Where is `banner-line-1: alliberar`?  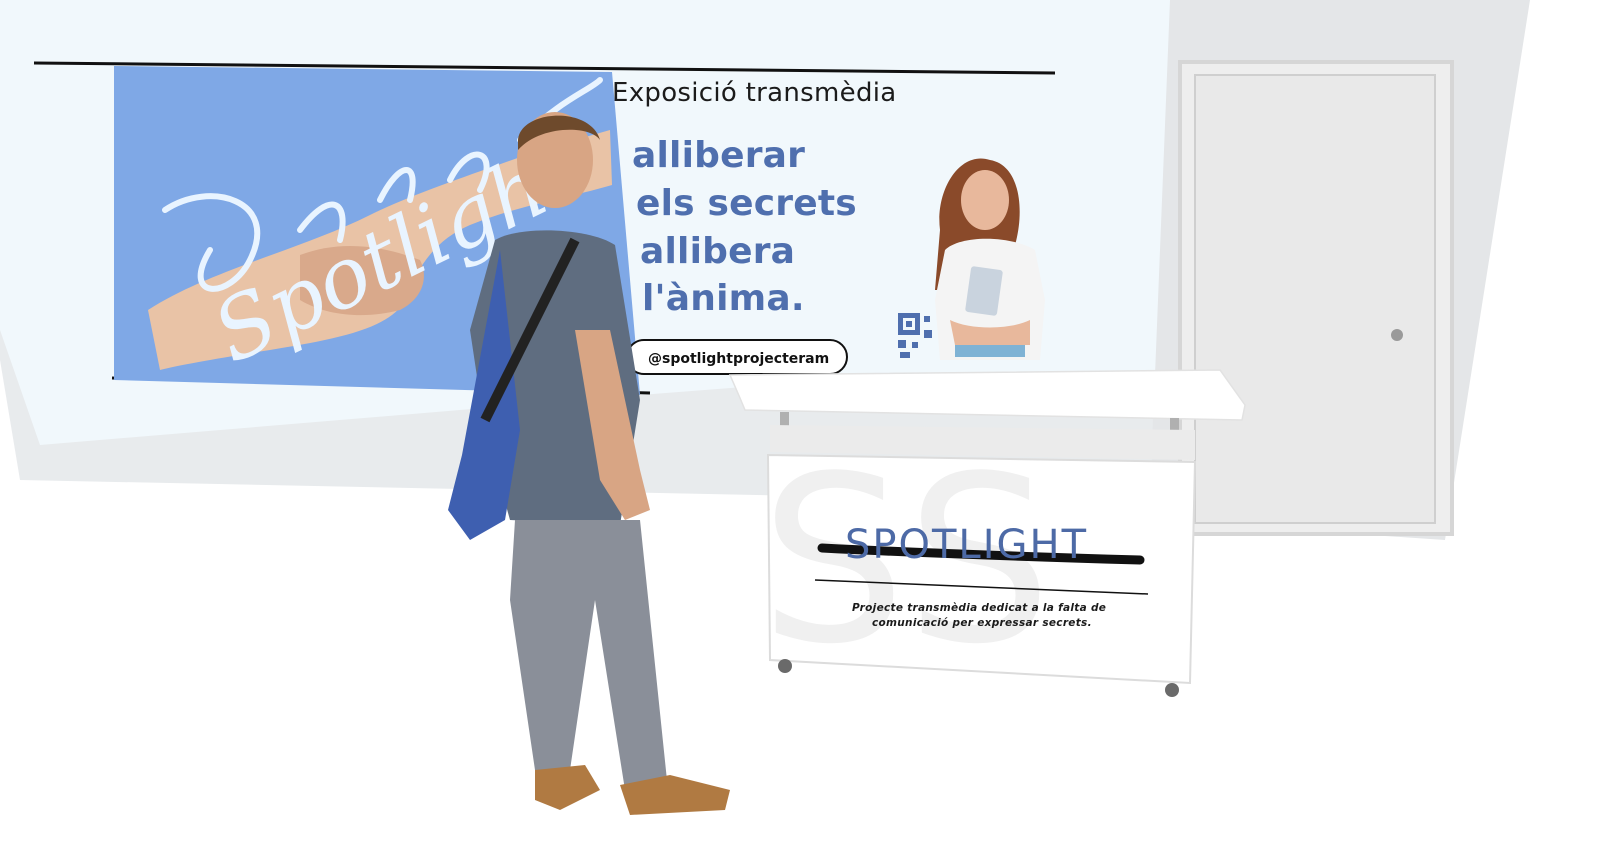 banner-line-1: alliberar is located at coordinates (719, 155).